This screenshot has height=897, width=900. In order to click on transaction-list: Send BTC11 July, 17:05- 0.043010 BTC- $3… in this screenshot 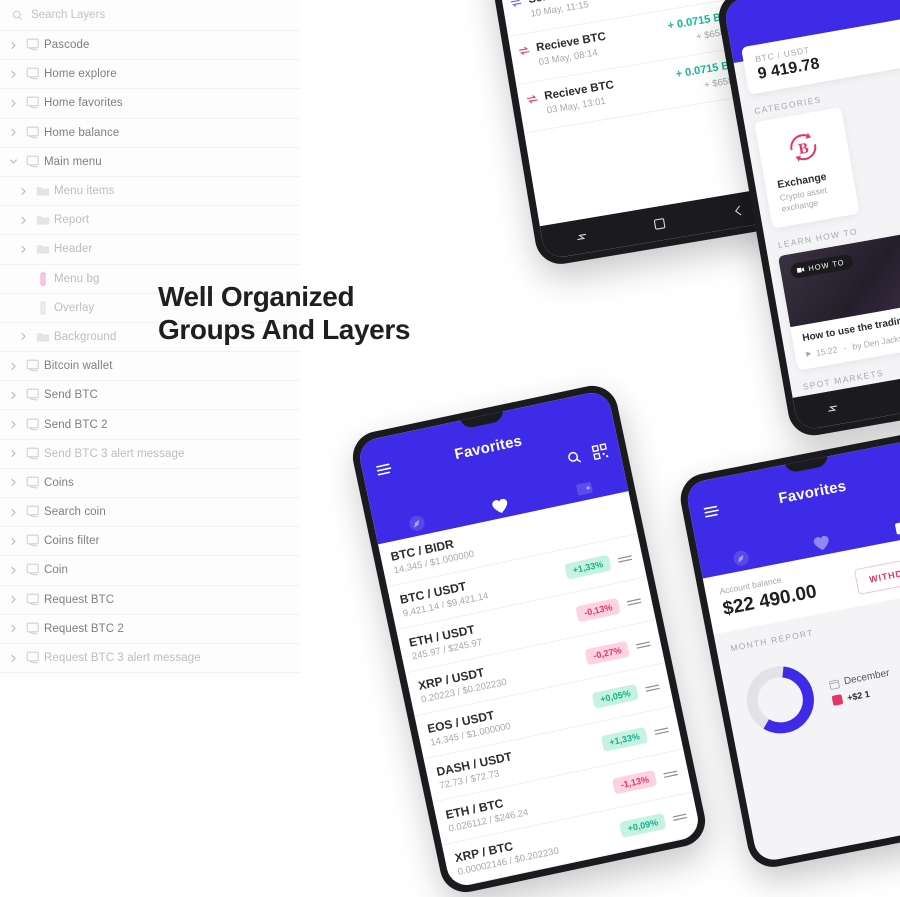, I will do `click(617, 67)`.